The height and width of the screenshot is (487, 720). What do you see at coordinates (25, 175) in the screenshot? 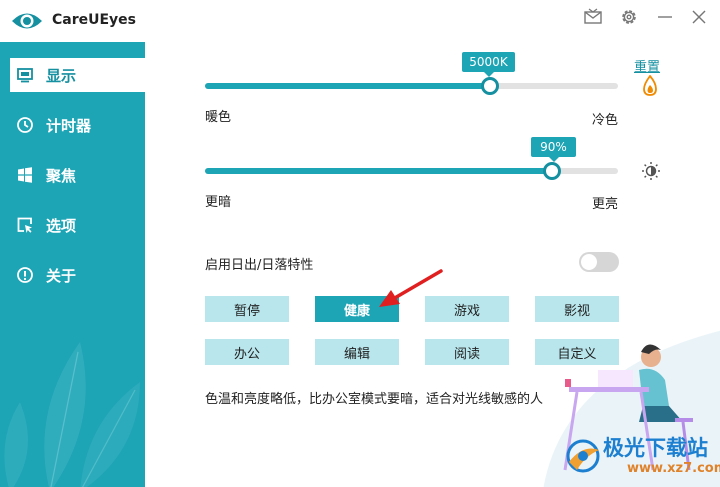
I see `windows-icon` at bounding box center [25, 175].